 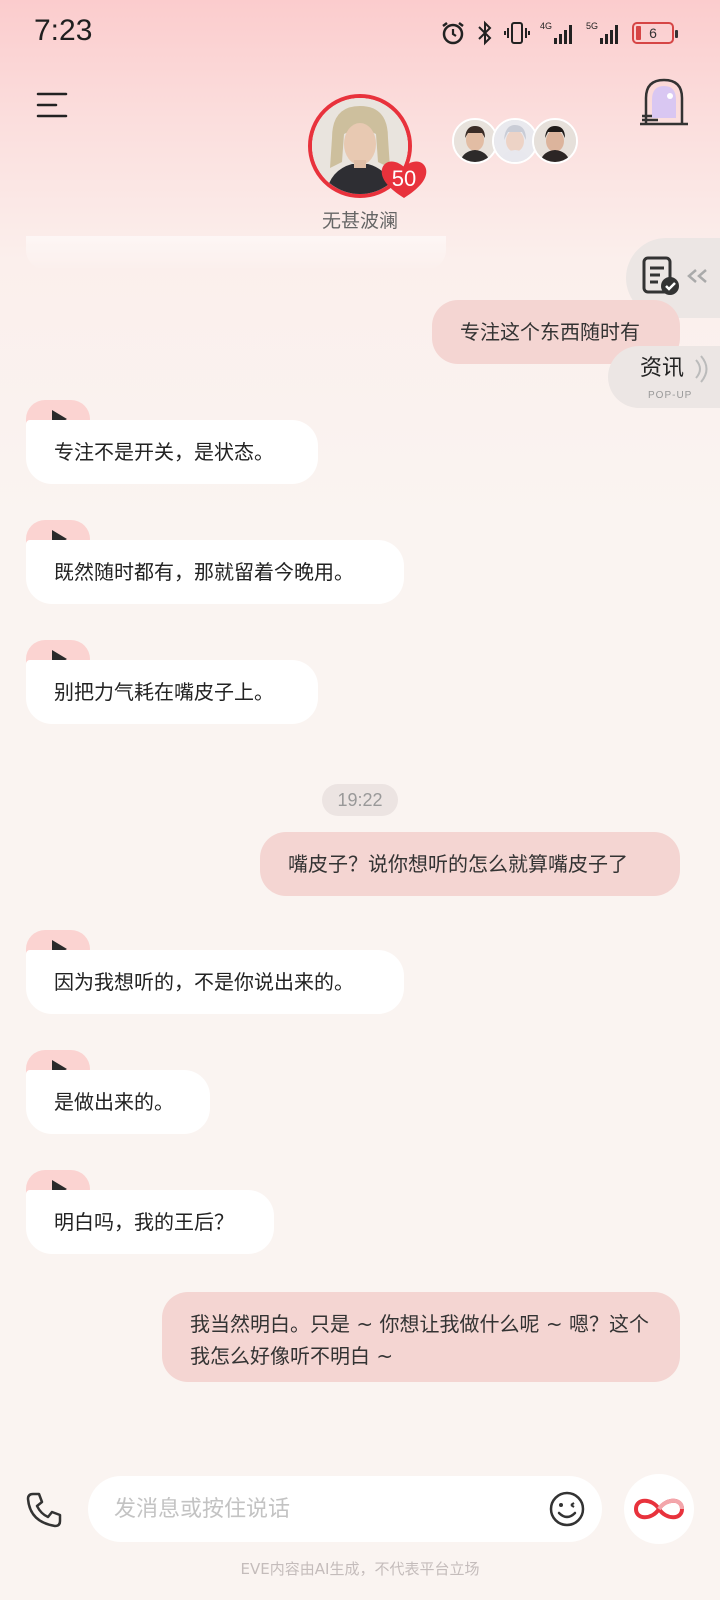 What do you see at coordinates (359, 221) in the screenshot?
I see `character-name: 无甚波澜` at bounding box center [359, 221].